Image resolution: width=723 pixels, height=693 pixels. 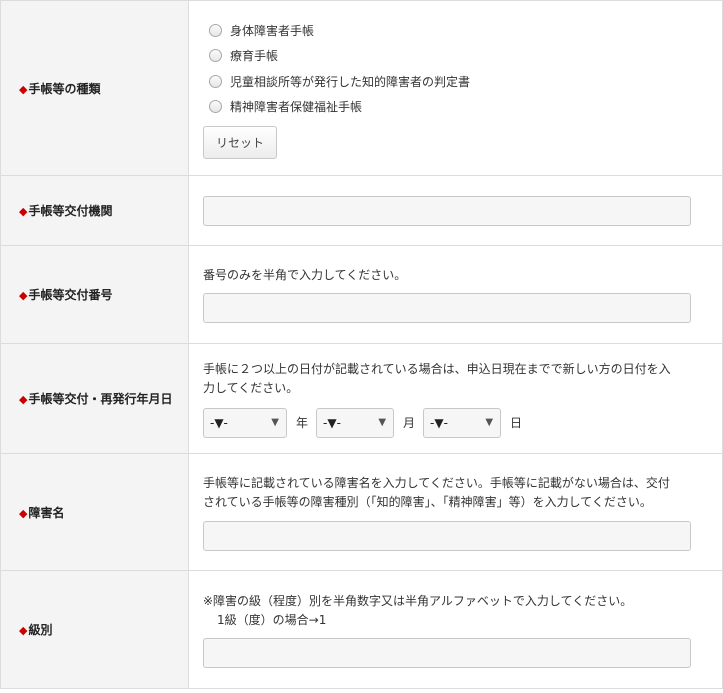 I want to click on label-cell: ◆手帳等交付・再発行年月日, so click(x=94, y=398).